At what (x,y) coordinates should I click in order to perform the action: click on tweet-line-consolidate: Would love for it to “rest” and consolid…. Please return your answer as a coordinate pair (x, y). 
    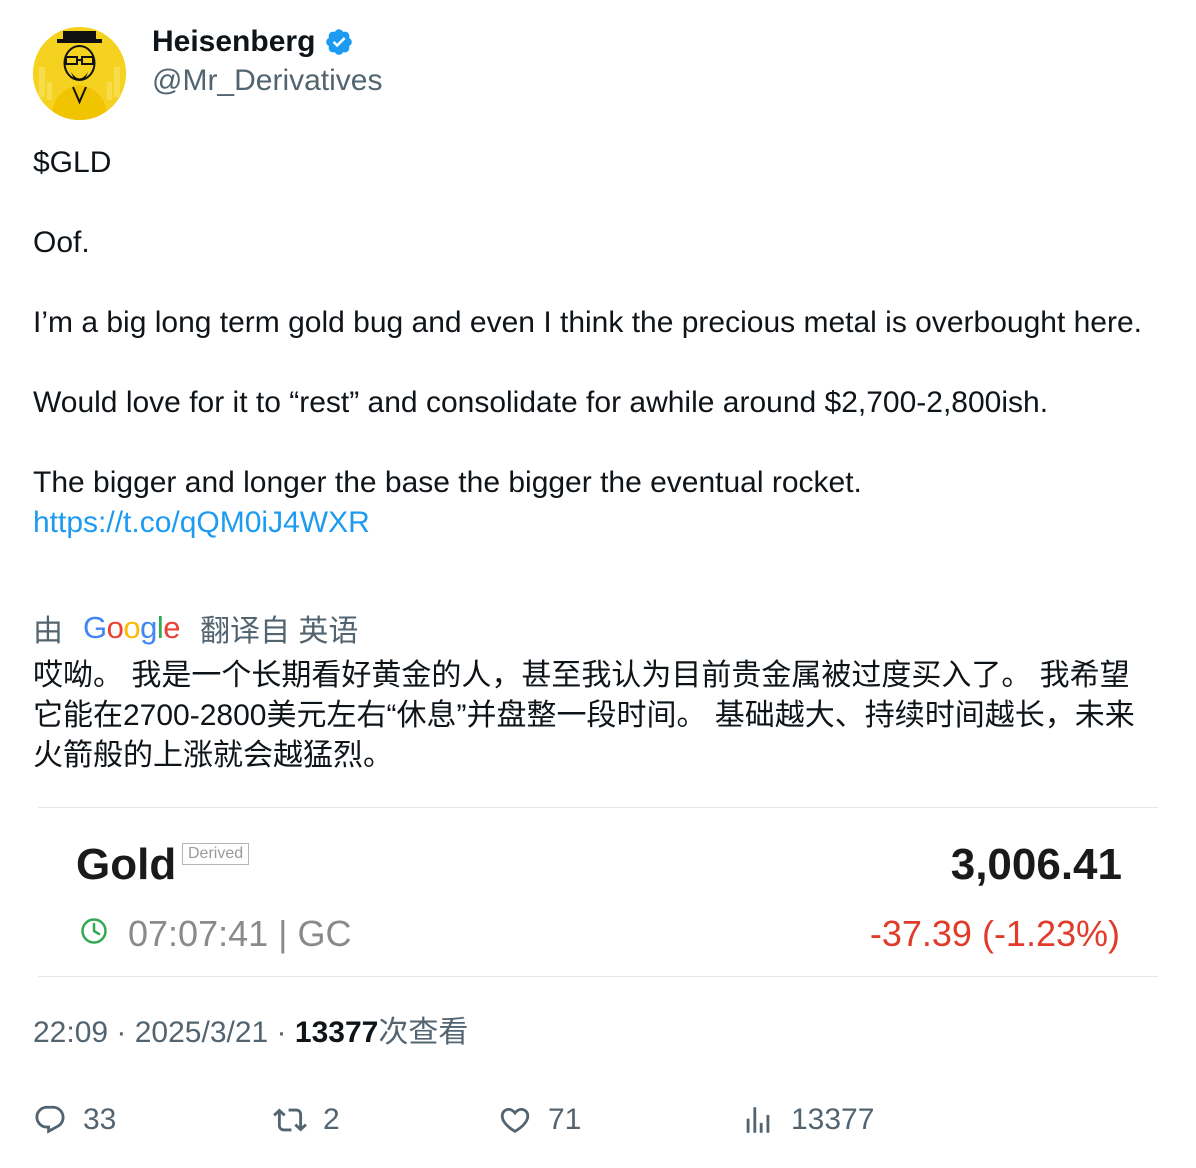
    Looking at the image, I should click on (541, 402).